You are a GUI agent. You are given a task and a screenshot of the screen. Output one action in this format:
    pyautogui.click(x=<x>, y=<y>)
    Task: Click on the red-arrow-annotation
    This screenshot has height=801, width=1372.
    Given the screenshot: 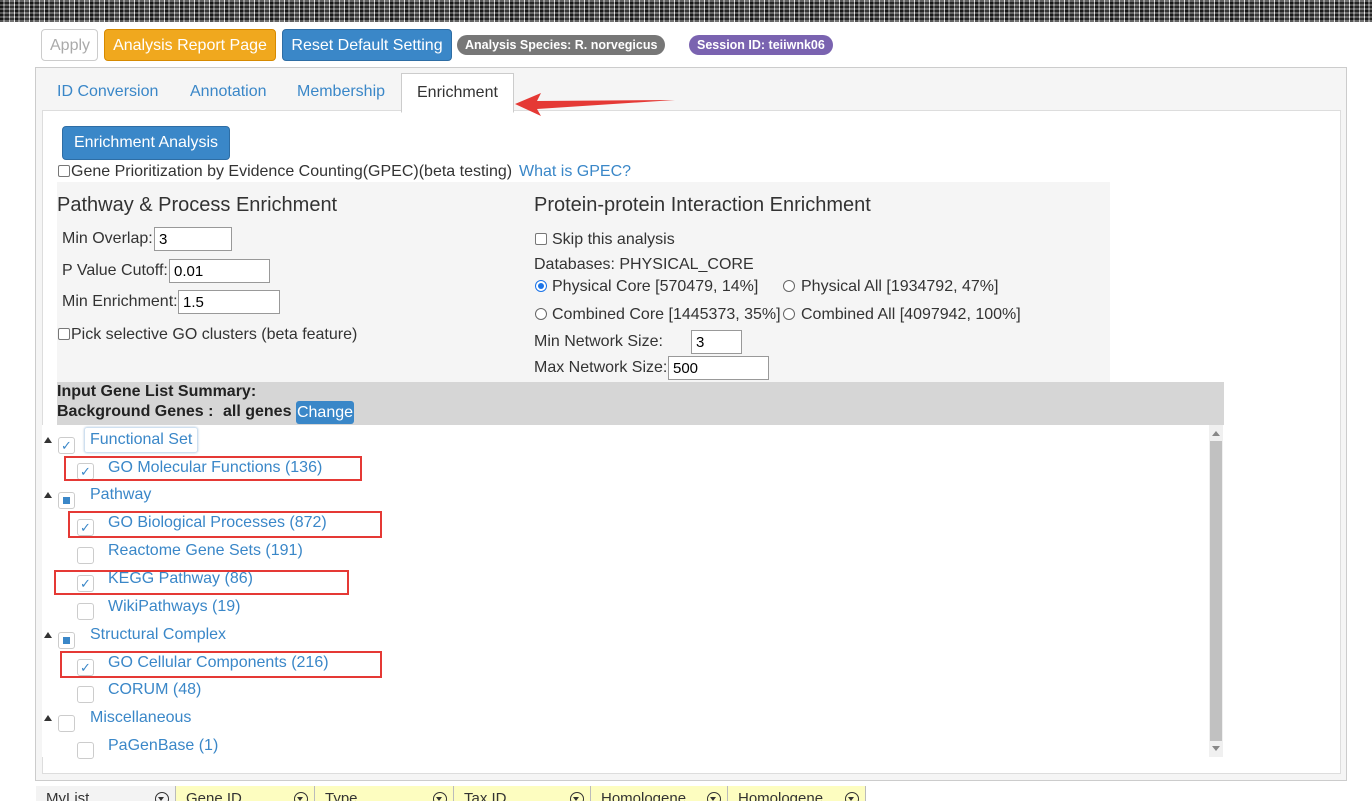 What is the action you would take?
    pyautogui.click(x=595, y=104)
    